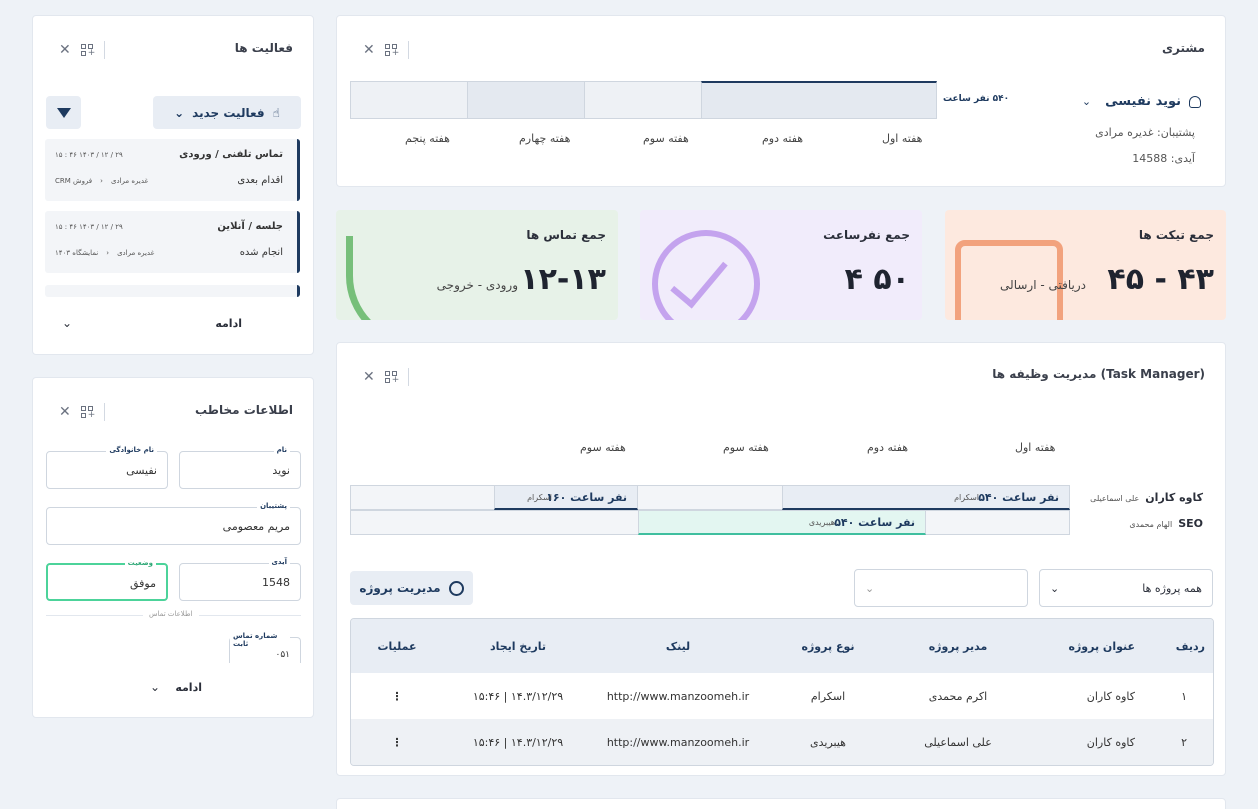  What do you see at coordinates (877, 279) in the screenshot?
I see `stat-value: ۴ ۵۰` at bounding box center [877, 279].